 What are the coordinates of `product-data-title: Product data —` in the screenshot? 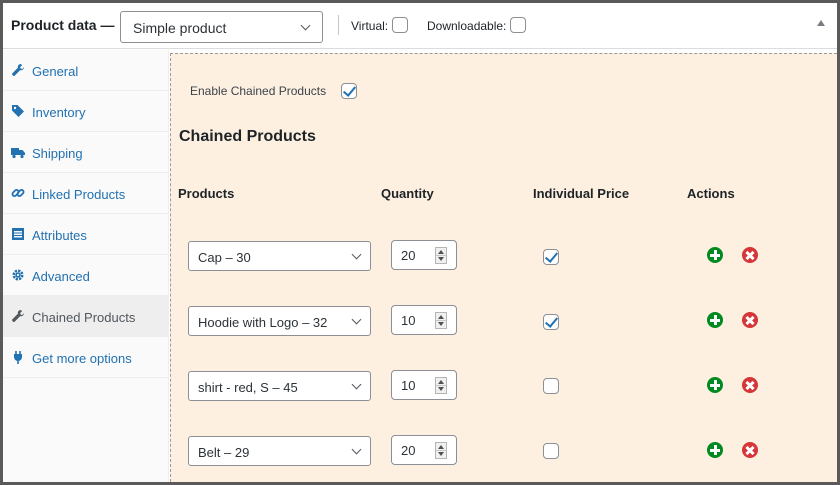 It's located at (62, 25).